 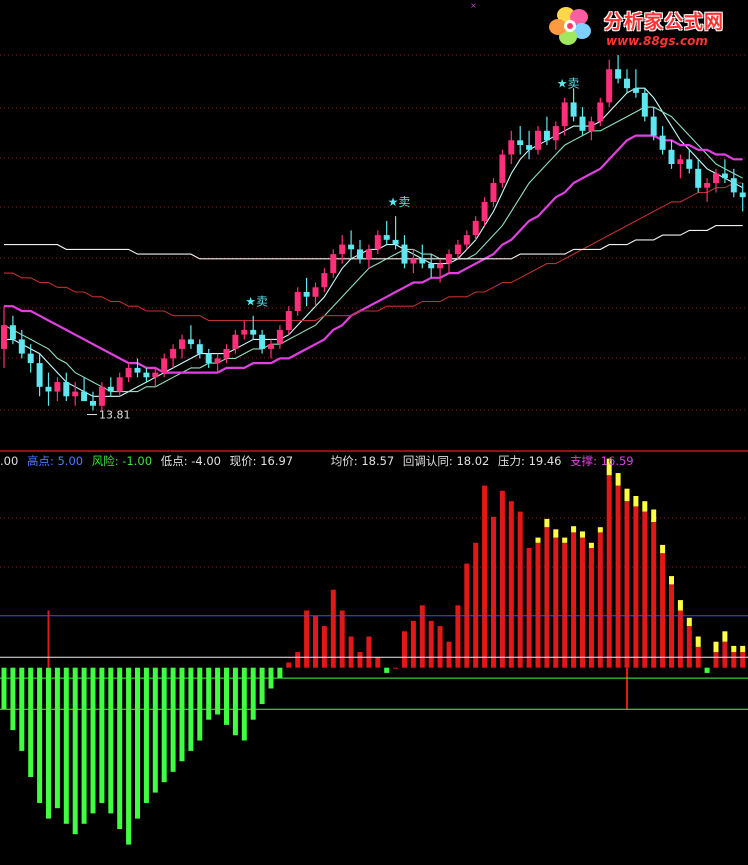 What do you see at coordinates (427, 461) in the screenshot?
I see `info-pullback-label: 回调认同:` at bounding box center [427, 461].